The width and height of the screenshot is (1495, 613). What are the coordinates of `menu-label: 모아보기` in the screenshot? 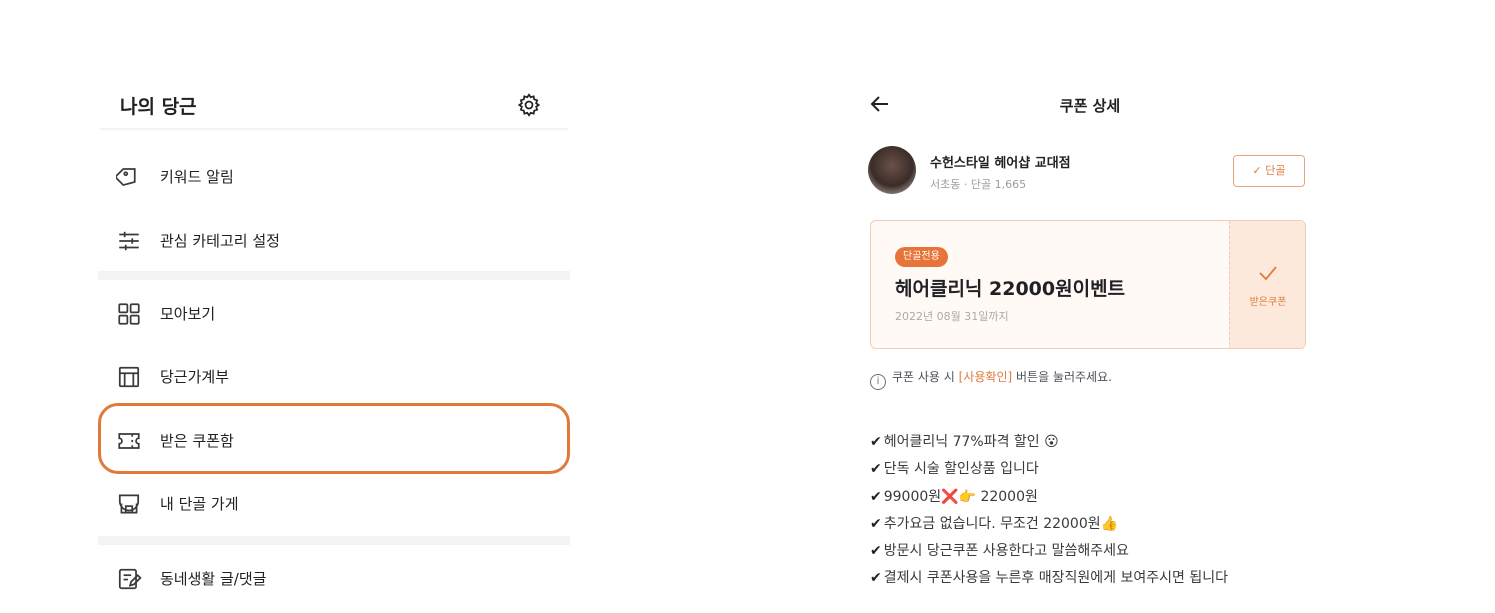 It's located at (188, 314).